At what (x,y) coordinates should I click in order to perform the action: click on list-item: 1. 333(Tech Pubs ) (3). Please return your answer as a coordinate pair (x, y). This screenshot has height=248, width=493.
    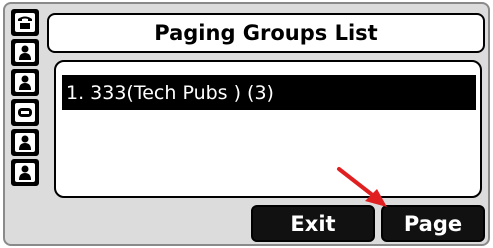
    Looking at the image, I should click on (269, 92).